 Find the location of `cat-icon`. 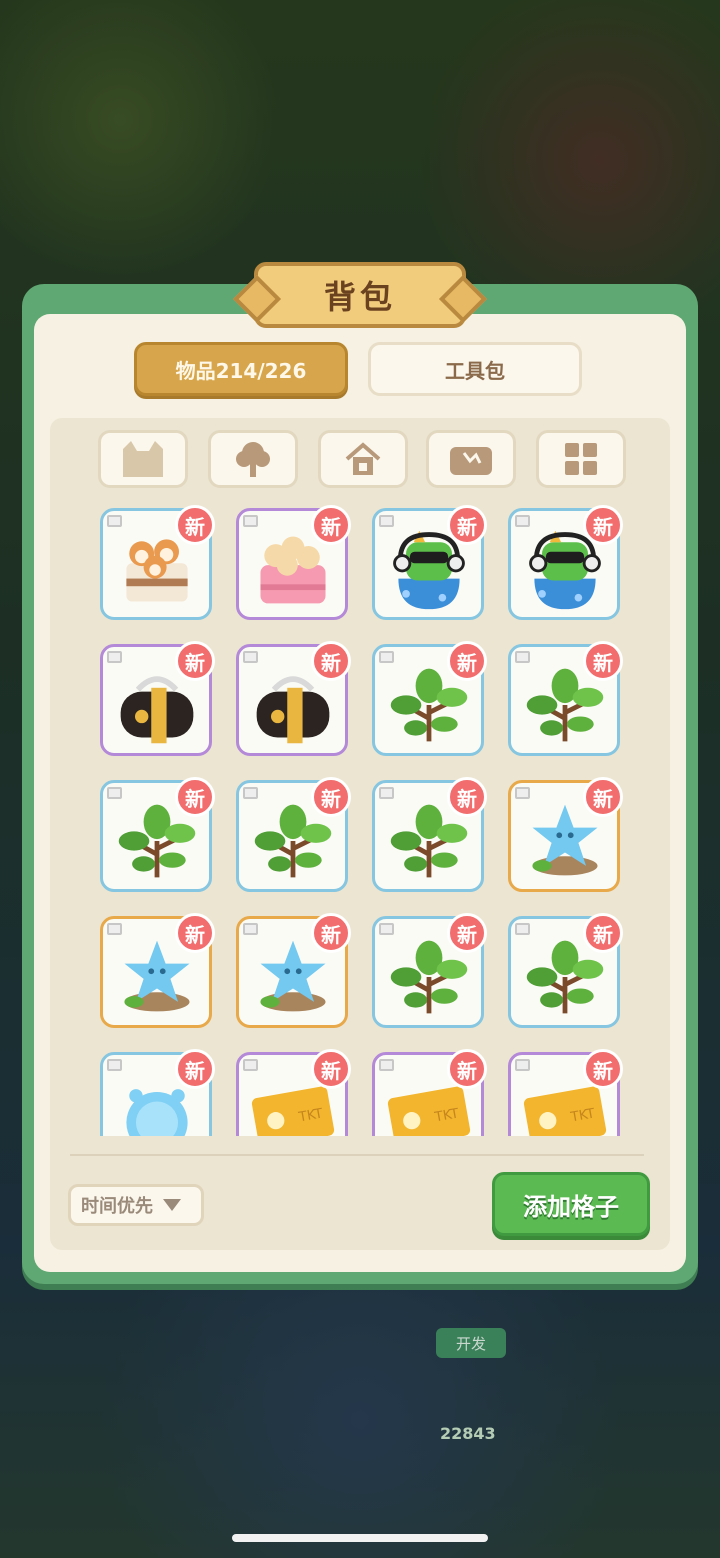

cat-icon is located at coordinates (143, 459).